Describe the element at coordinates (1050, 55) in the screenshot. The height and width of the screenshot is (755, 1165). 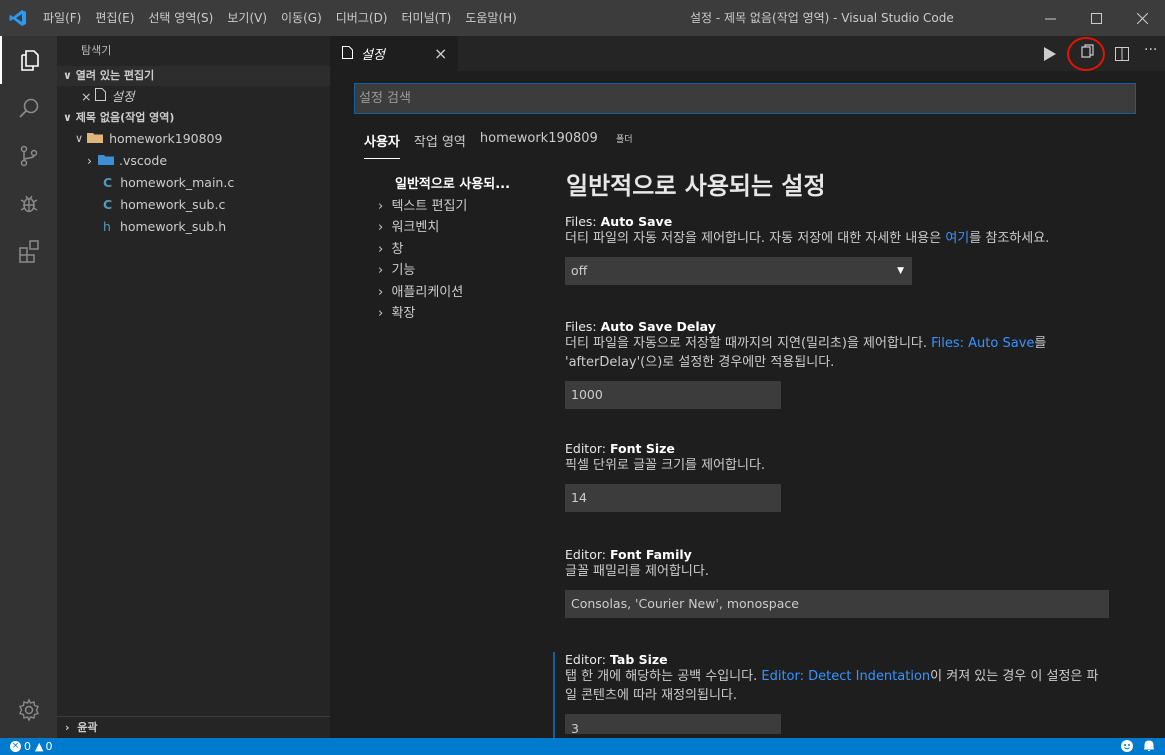
I see `run-icon` at that location.